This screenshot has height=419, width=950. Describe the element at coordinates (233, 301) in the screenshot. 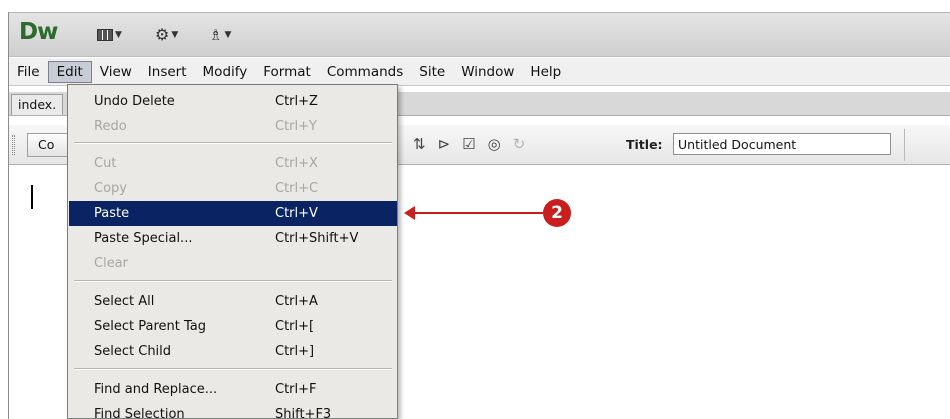

I see `menu-option-select-all: Select All Ctrl+A` at that location.